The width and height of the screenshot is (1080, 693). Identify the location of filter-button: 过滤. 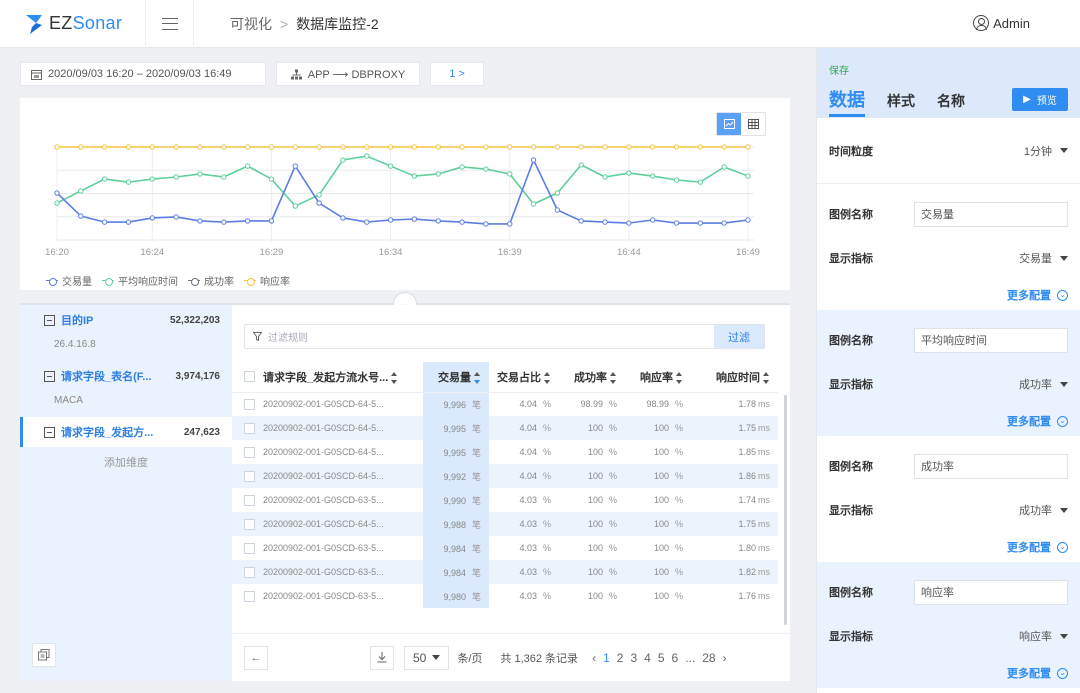
(739, 336).